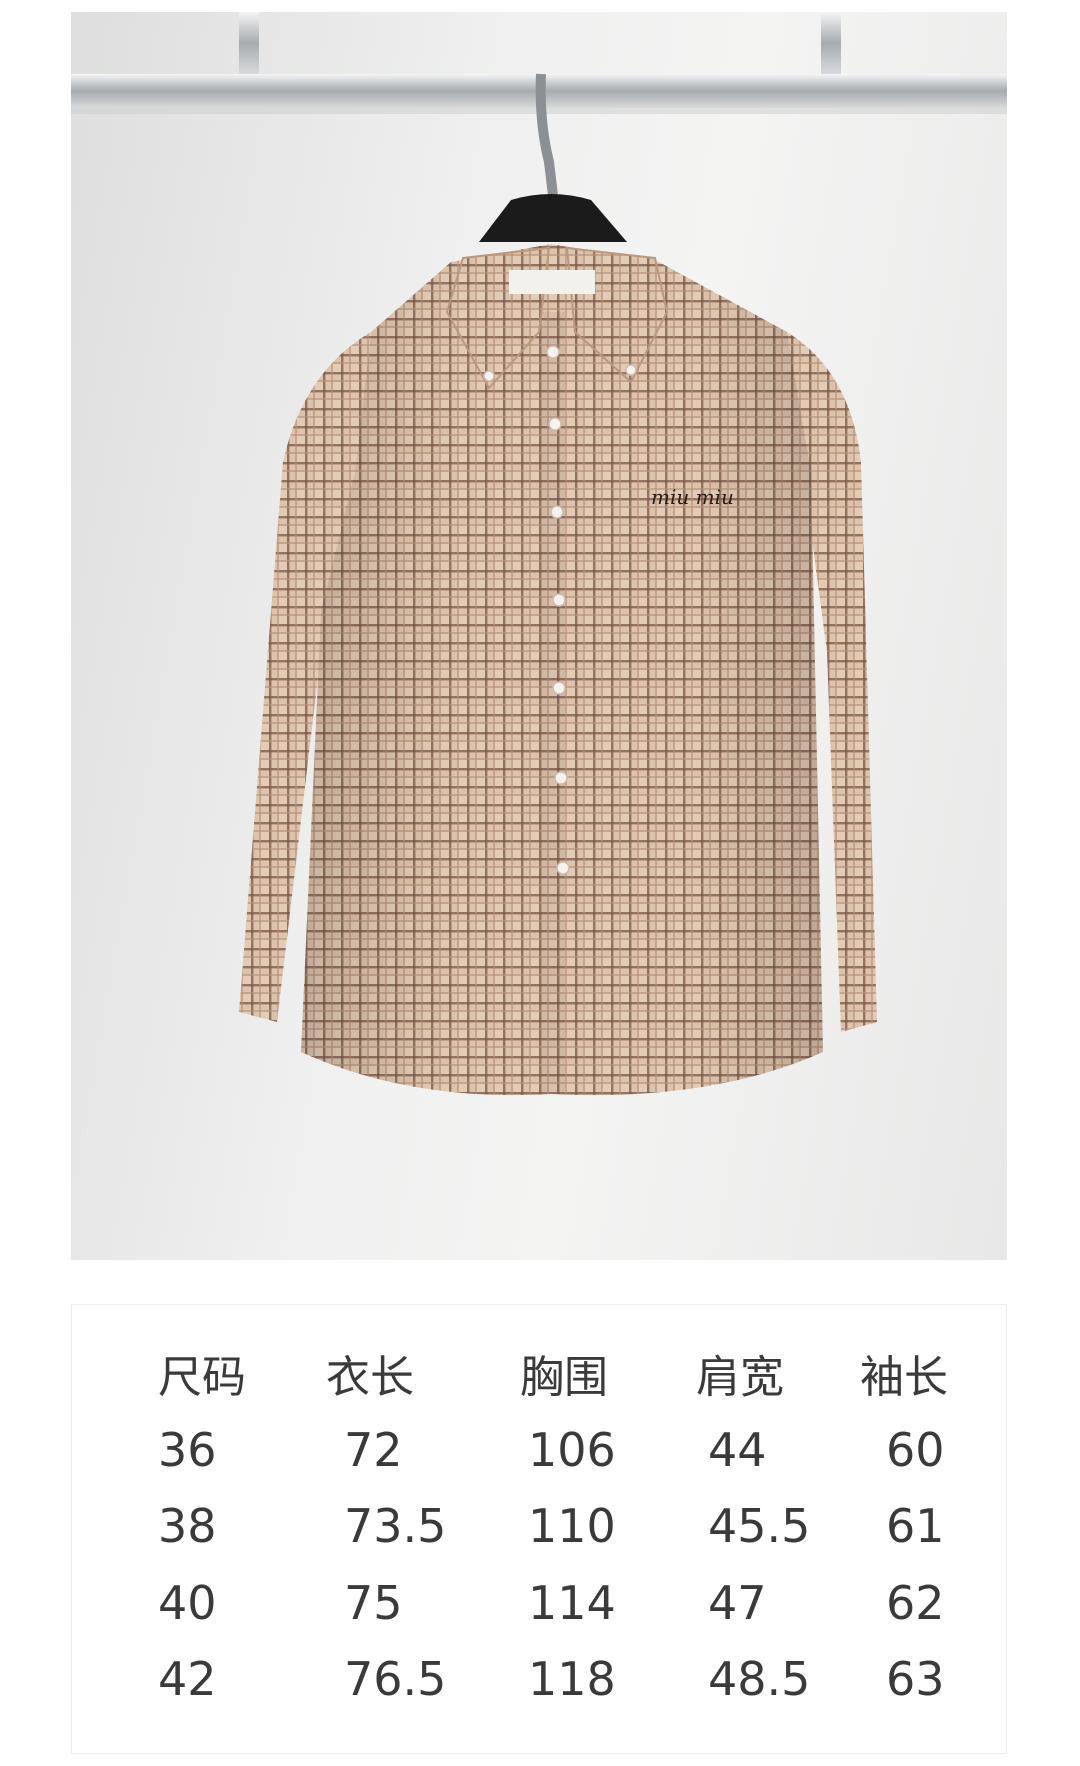  I want to click on table-row: 40 75 114 47 62, so click(582, 1603).